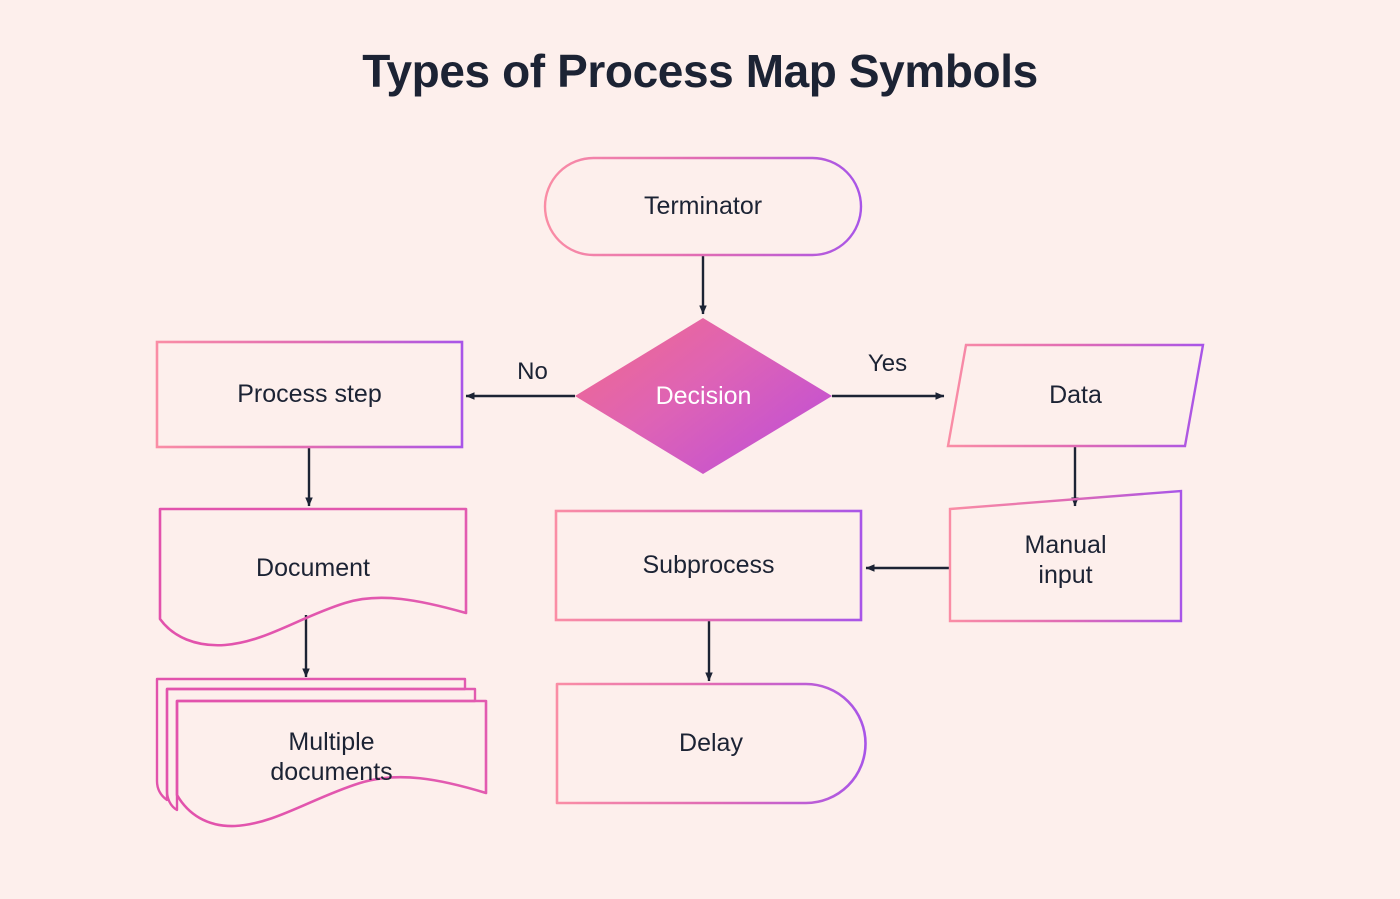 The height and width of the screenshot is (899, 1400). What do you see at coordinates (1075, 395) in the screenshot?
I see `node-data` at bounding box center [1075, 395].